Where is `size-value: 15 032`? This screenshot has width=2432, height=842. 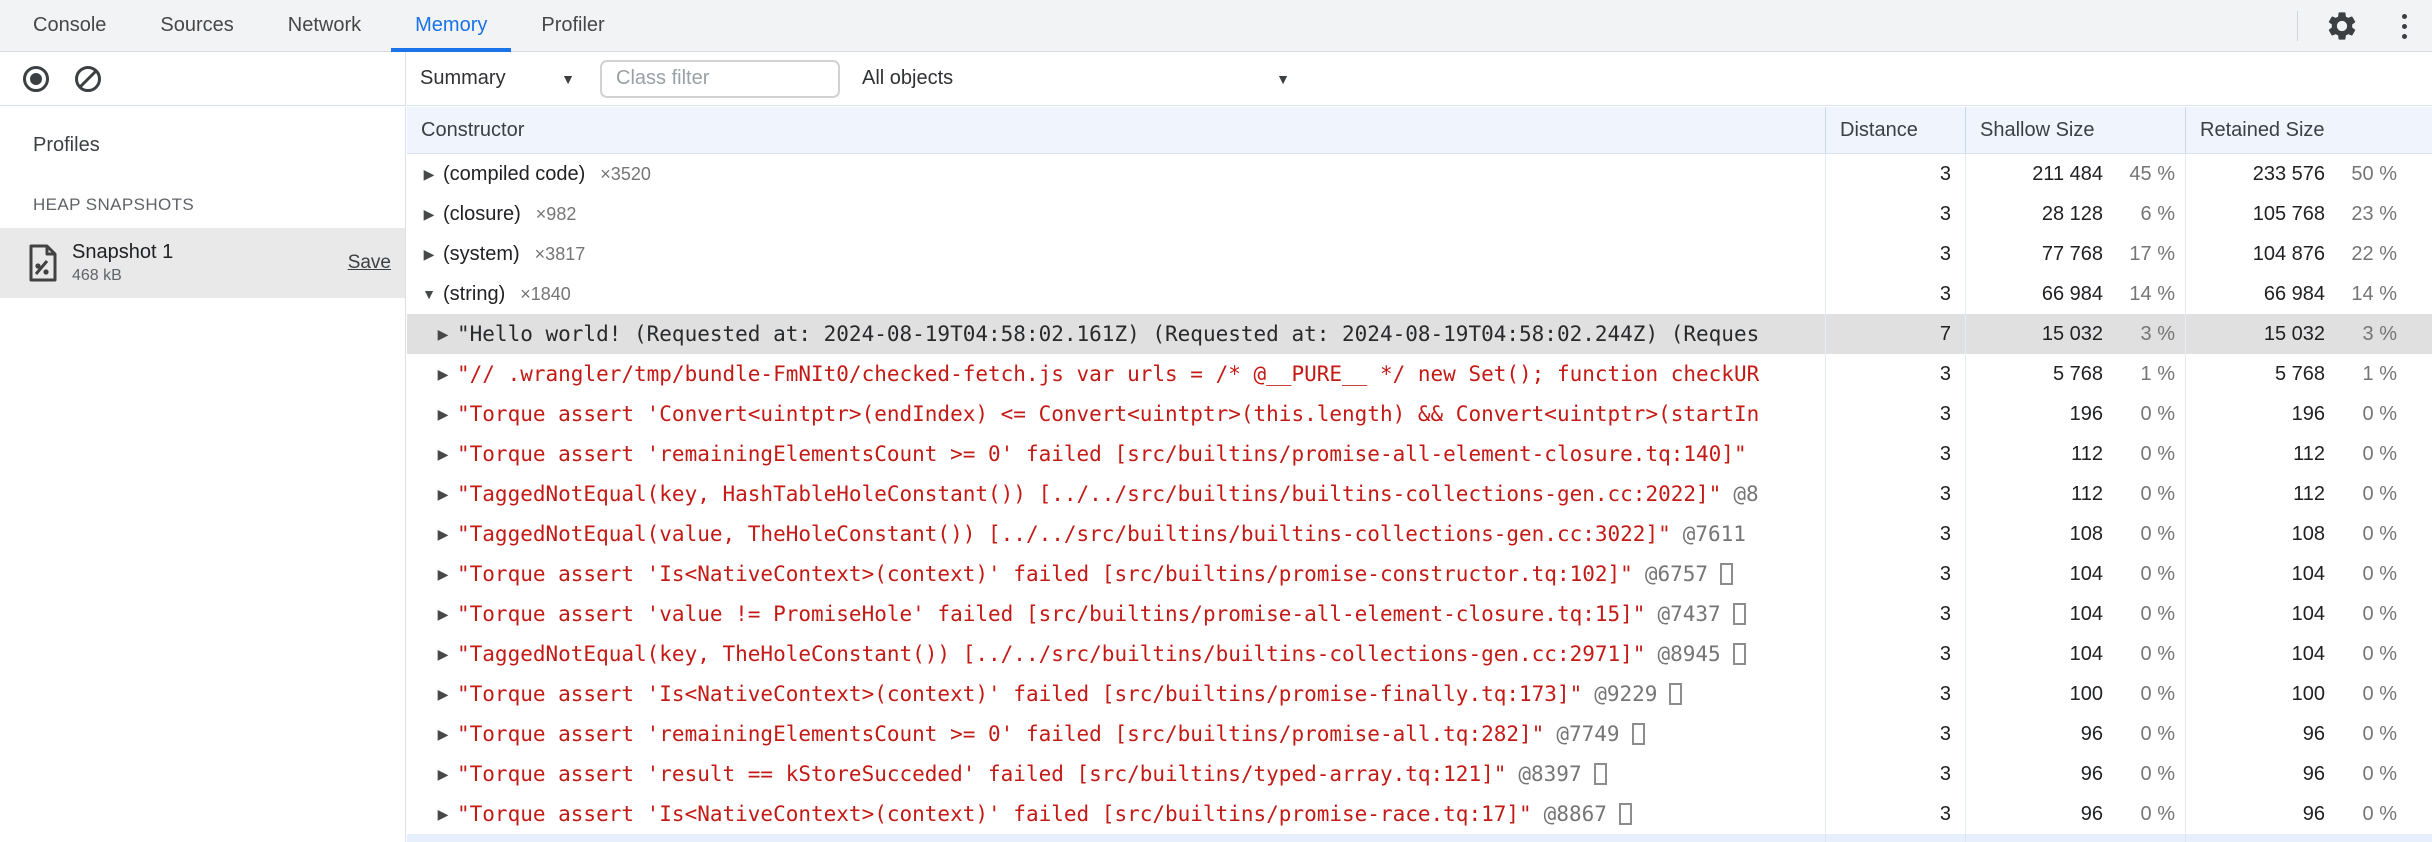
size-value: 15 032 is located at coordinates (2072, 333).